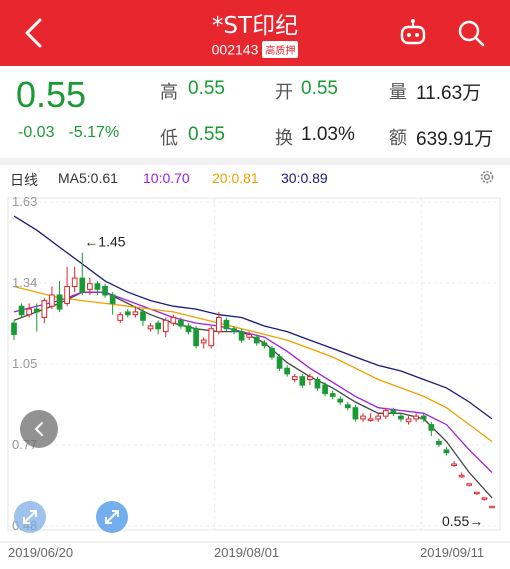 The image size is (510, 569). I want to click on robot-assistant-icon, so click(413, 33).